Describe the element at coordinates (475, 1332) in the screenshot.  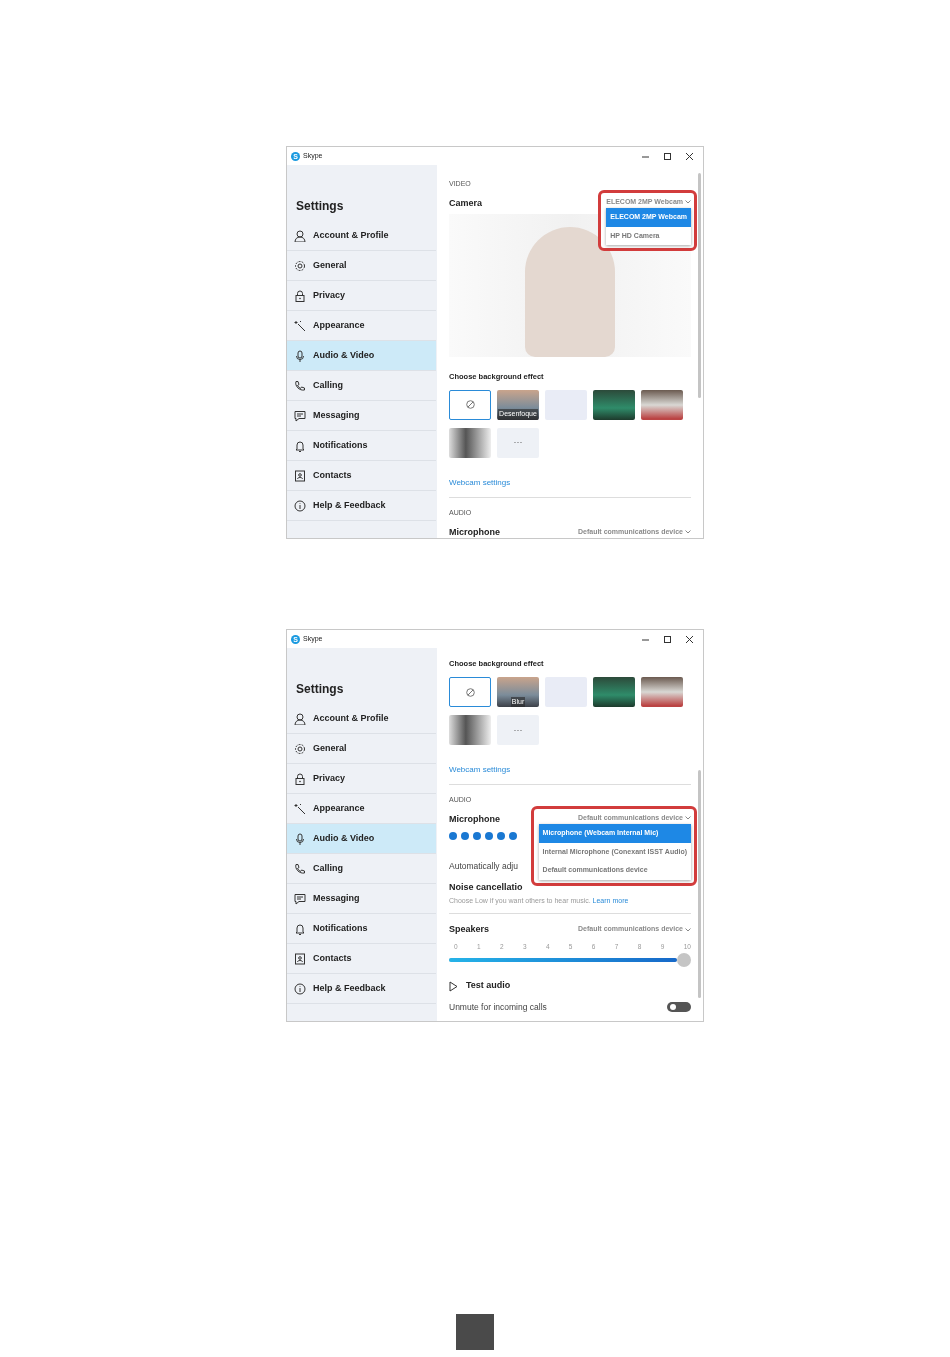
I see `page-marker` at that location.